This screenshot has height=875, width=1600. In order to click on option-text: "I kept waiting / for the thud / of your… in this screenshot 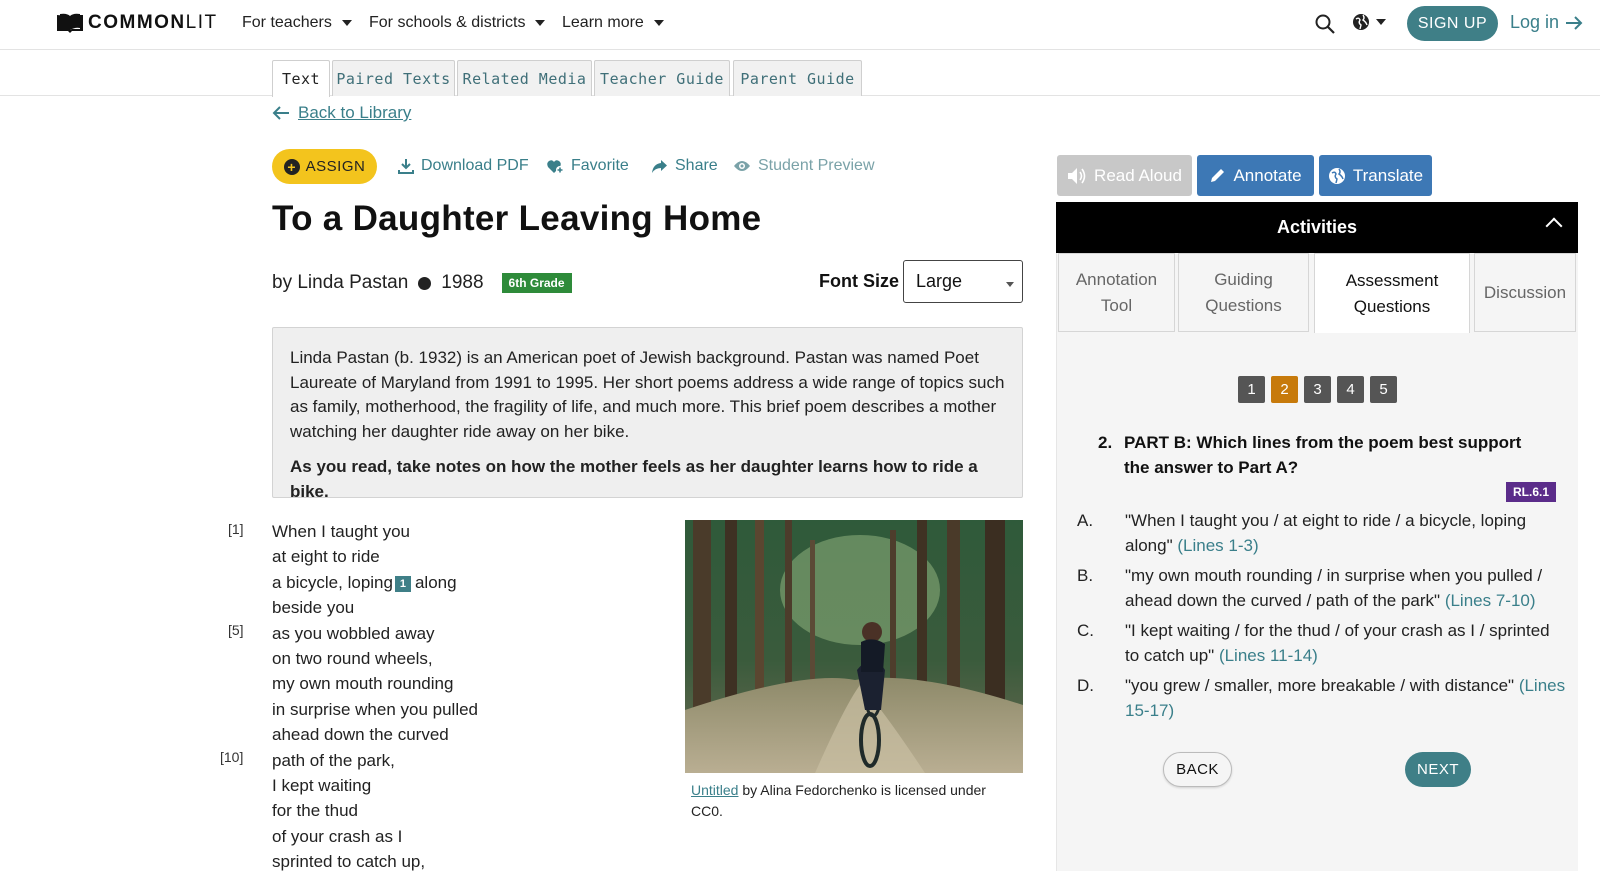, I will do `click(1337, 643)`.